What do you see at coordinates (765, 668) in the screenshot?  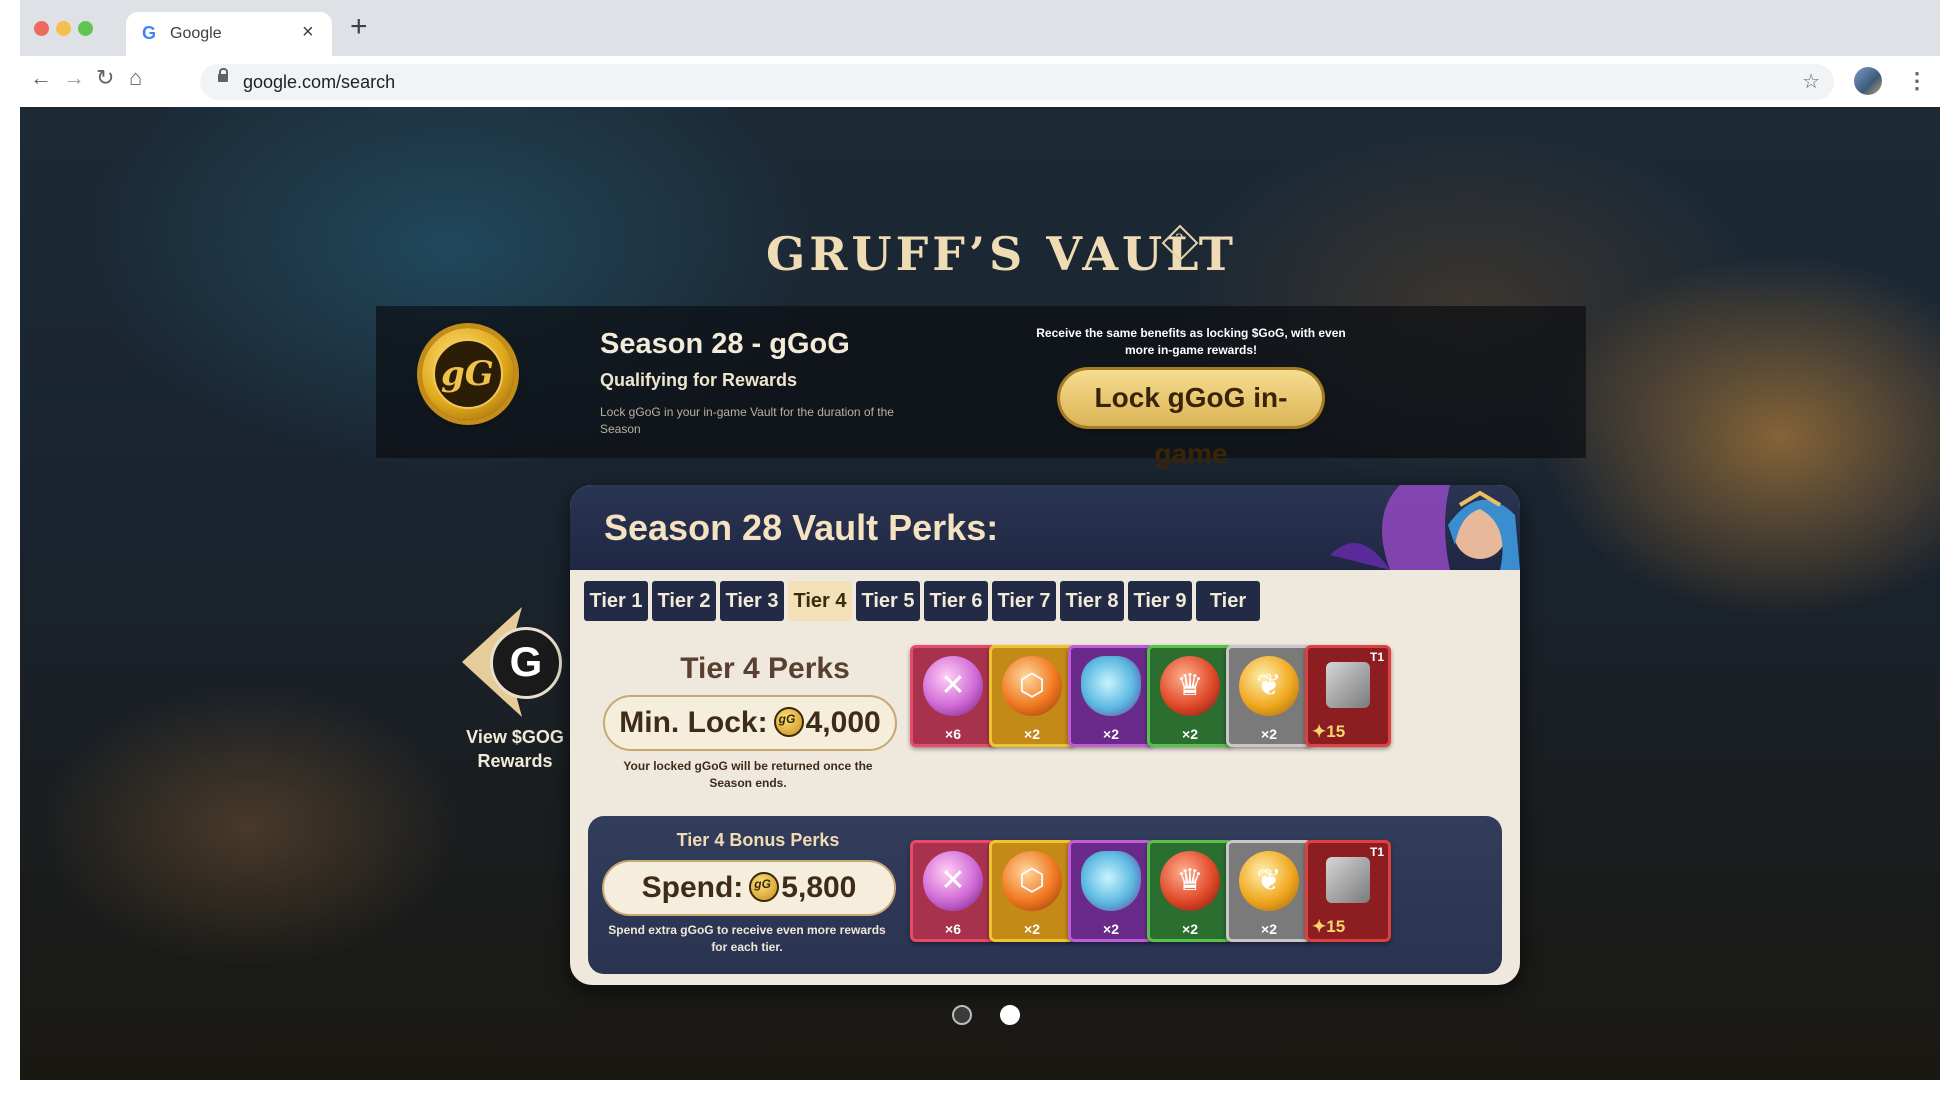 I see `tier-perks-title: Tier 4 Perks` at bounding box center [765, 668].